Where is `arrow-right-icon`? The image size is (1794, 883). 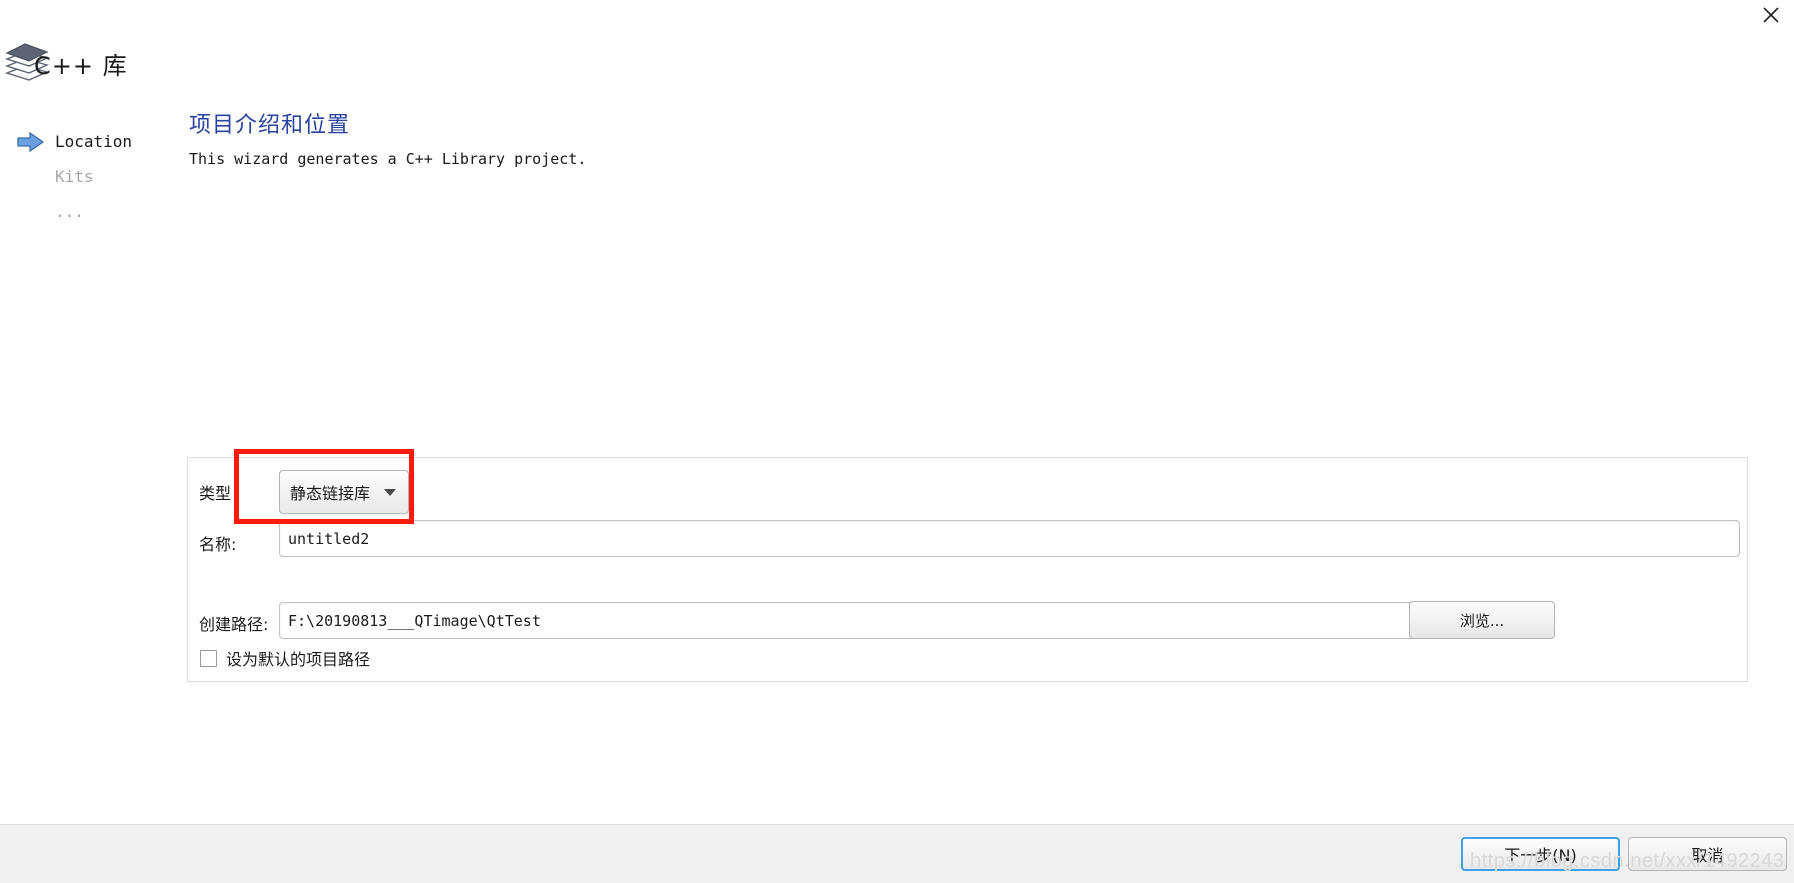 arrow-right-icon is located at coordinates (31, 142).